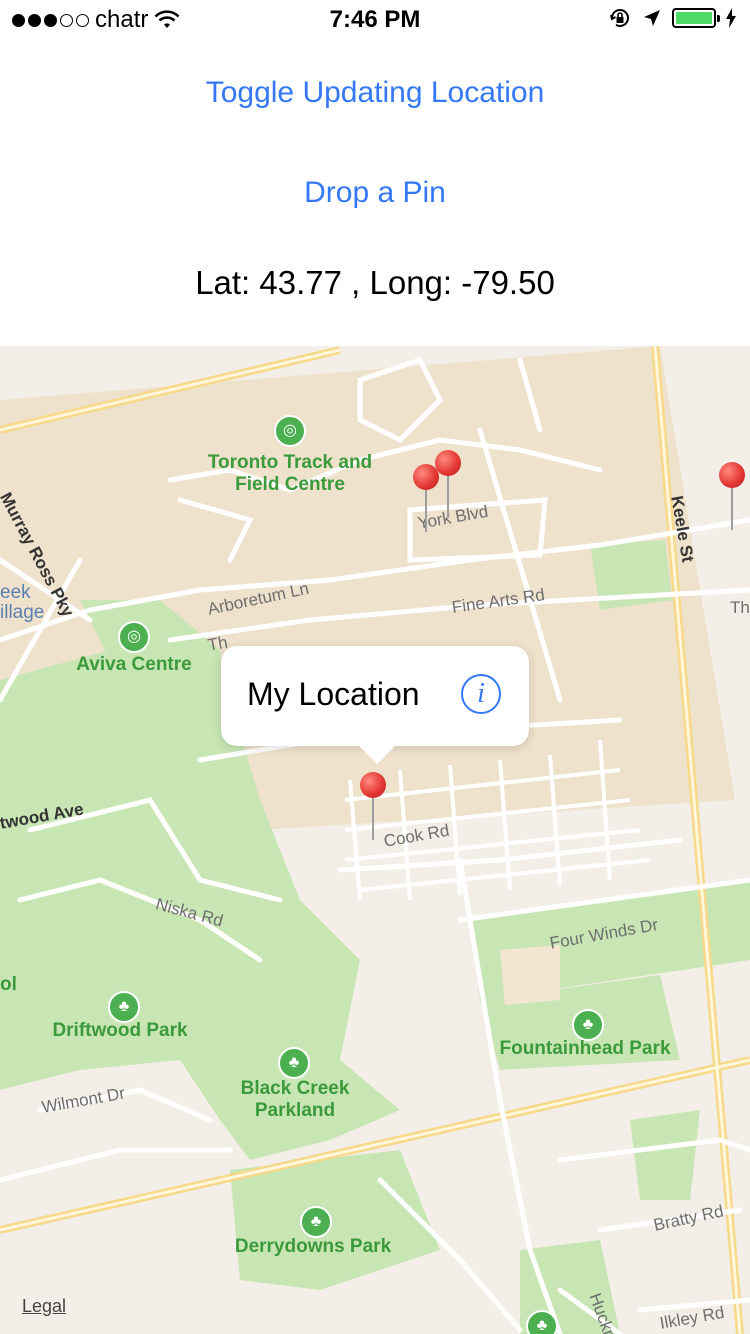  Describe the element at coordinates (15, 592) in the screenshot. I see `street-label: eek` at that location.